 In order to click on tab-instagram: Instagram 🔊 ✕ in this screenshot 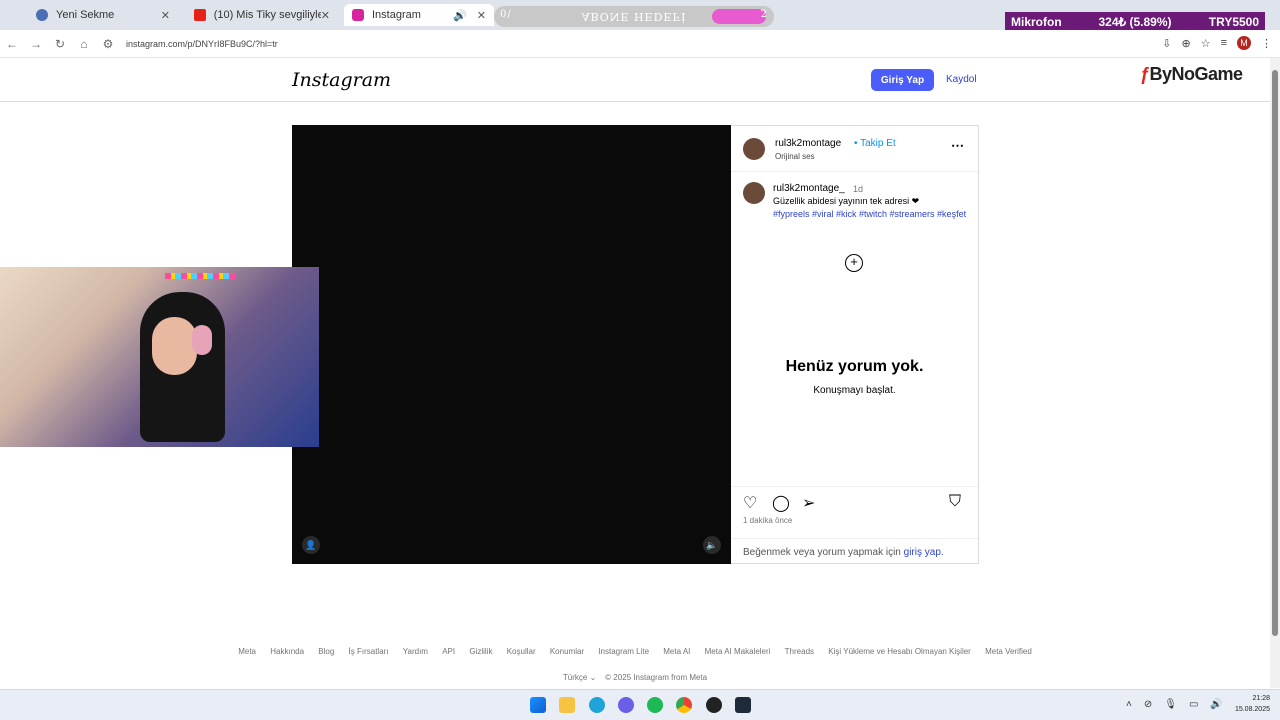, I will do `click(419, 15)`.